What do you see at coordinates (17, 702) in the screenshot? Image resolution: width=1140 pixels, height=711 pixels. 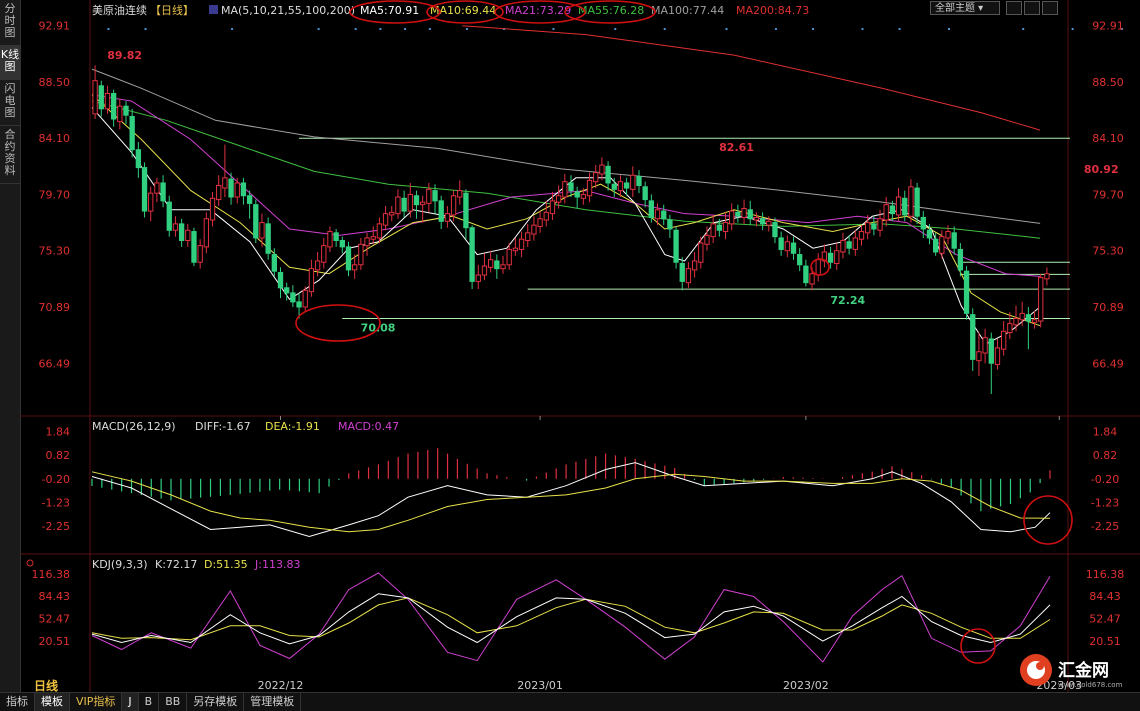 I see `indicator-tab: 指标` at bounding box center [17, 702].